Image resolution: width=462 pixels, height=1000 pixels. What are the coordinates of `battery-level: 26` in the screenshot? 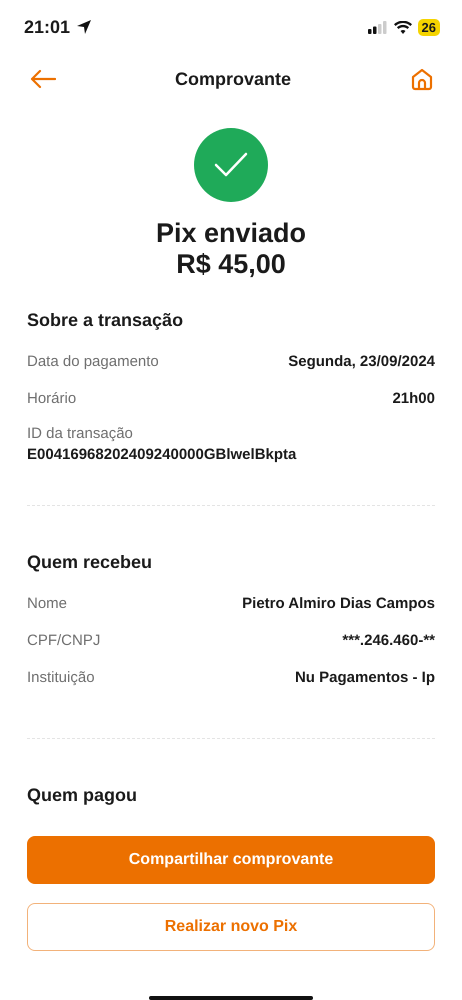 It's located at (429, 27).